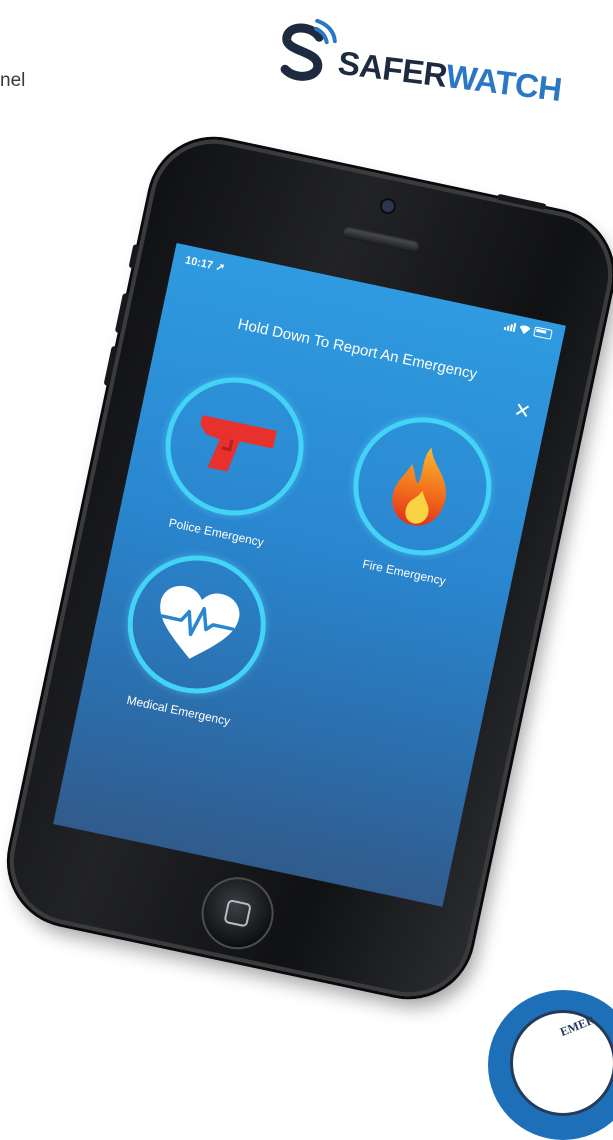 This screenshot has width=613, height=1140. I want to click on document-text-fragment: nel, so click(13, 80).